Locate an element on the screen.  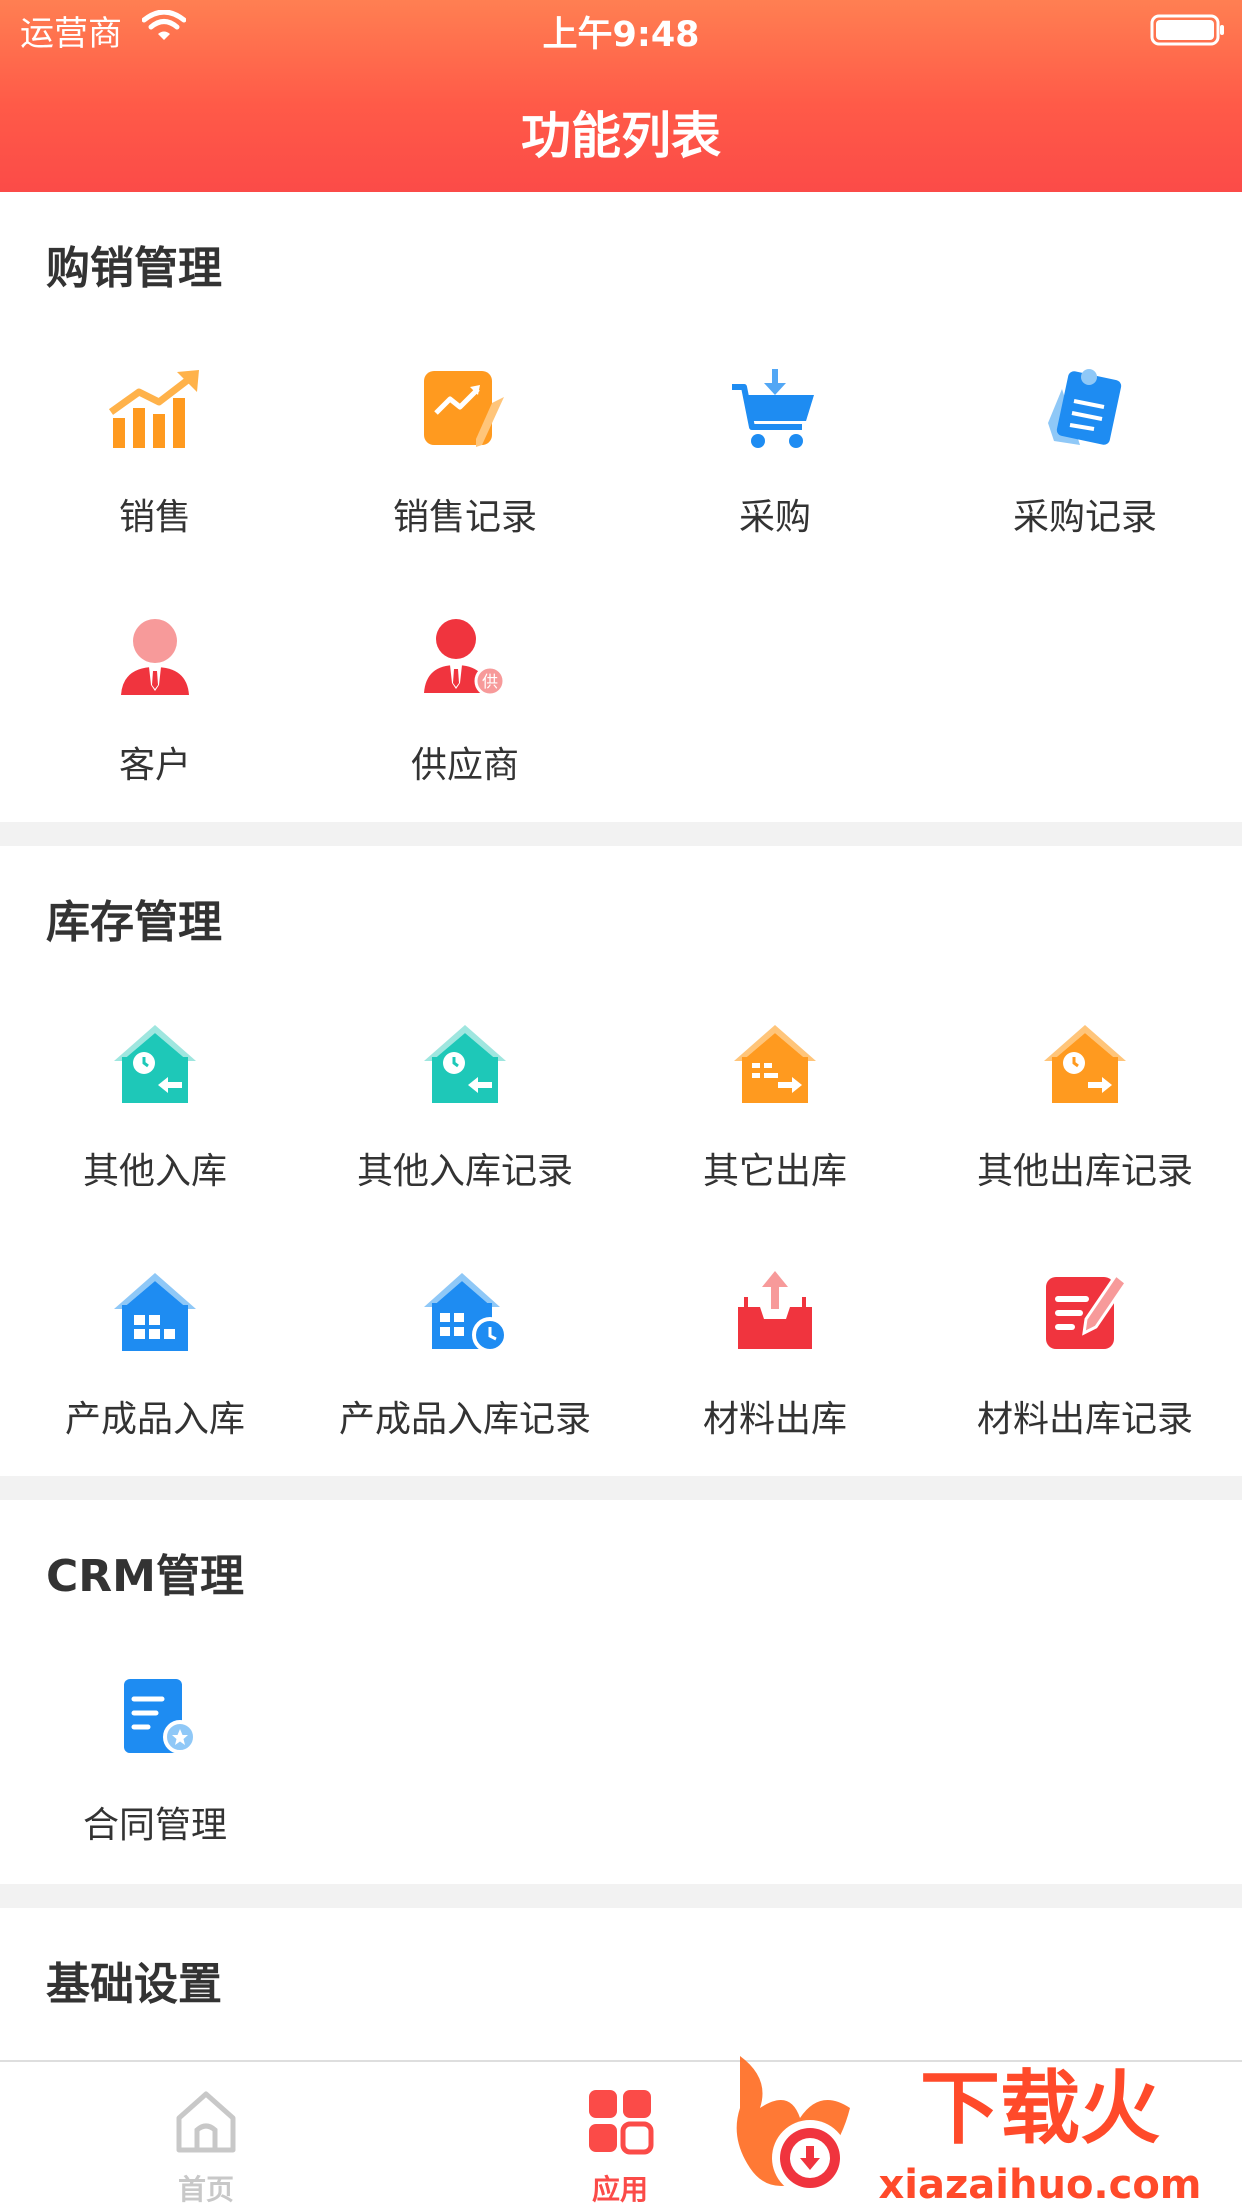
warehouse-in-record-icon is located at coordinates (465, 1064).